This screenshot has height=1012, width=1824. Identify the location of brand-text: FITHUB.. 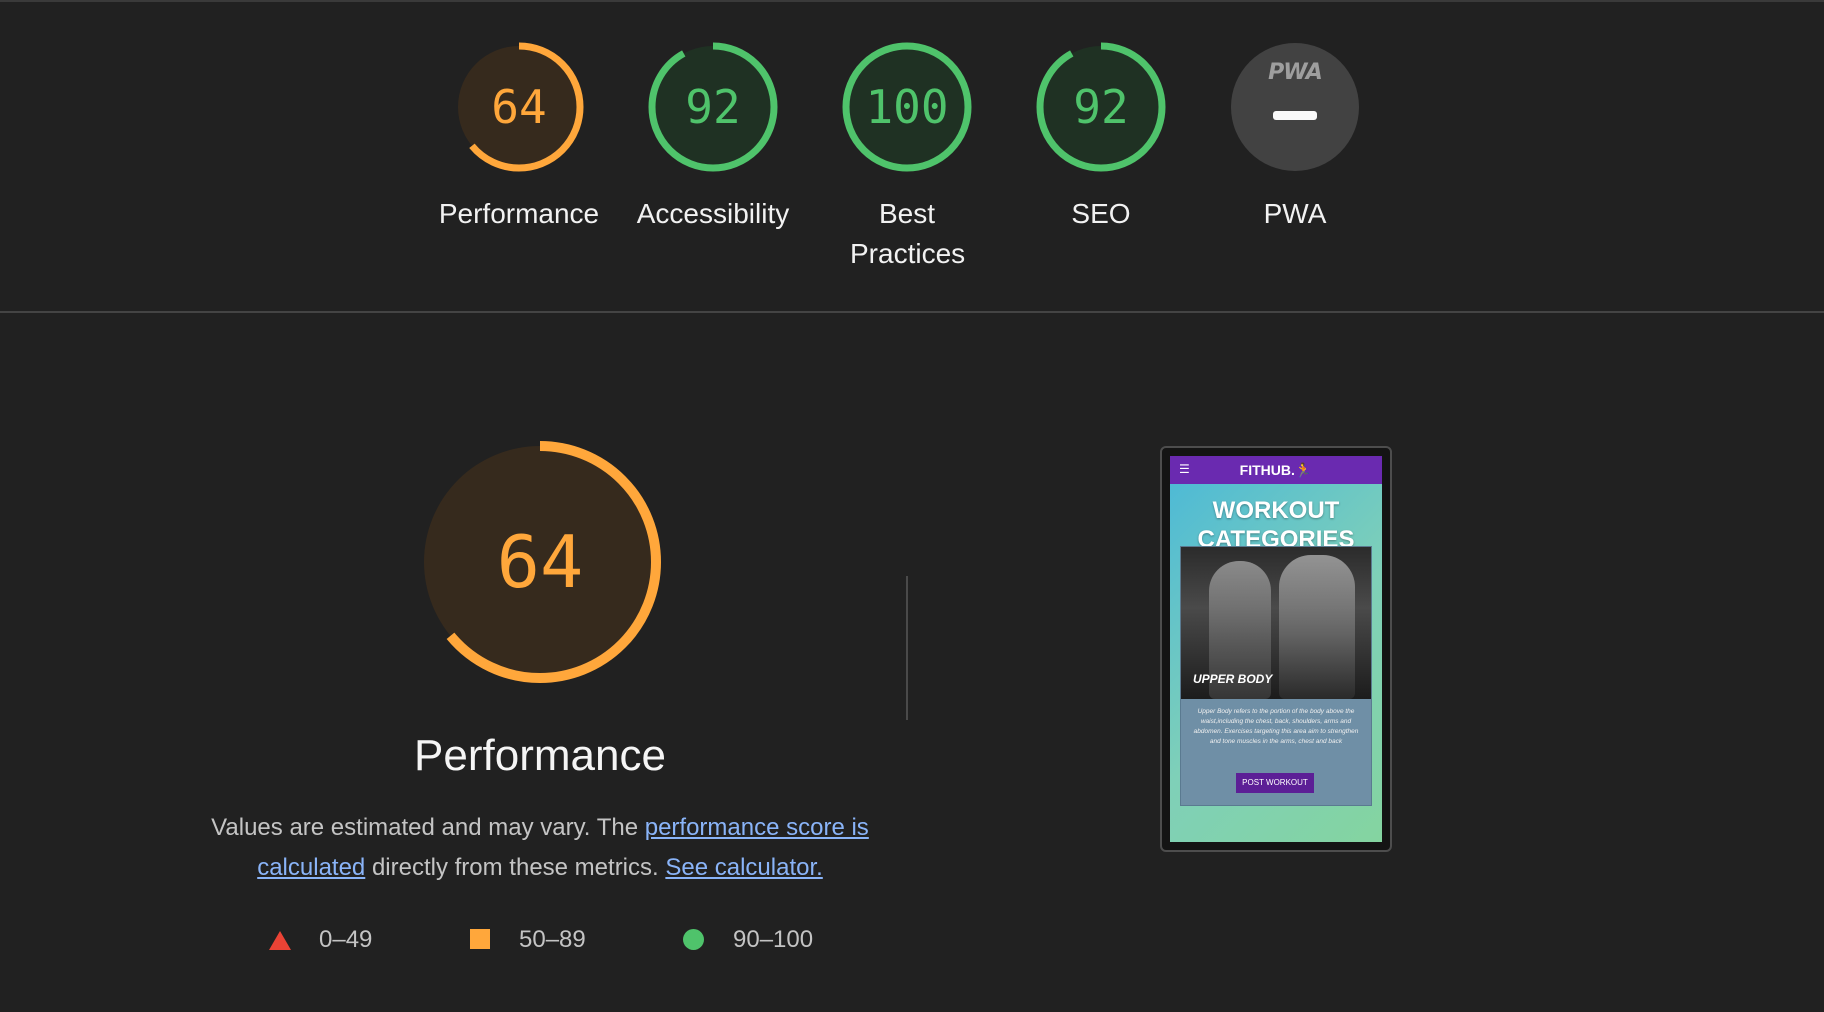
(1267, 470).